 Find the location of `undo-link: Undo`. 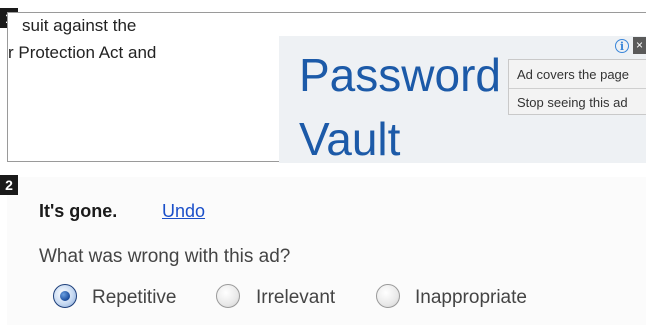

undo-link: Undo is located at coordinates (183, 211).